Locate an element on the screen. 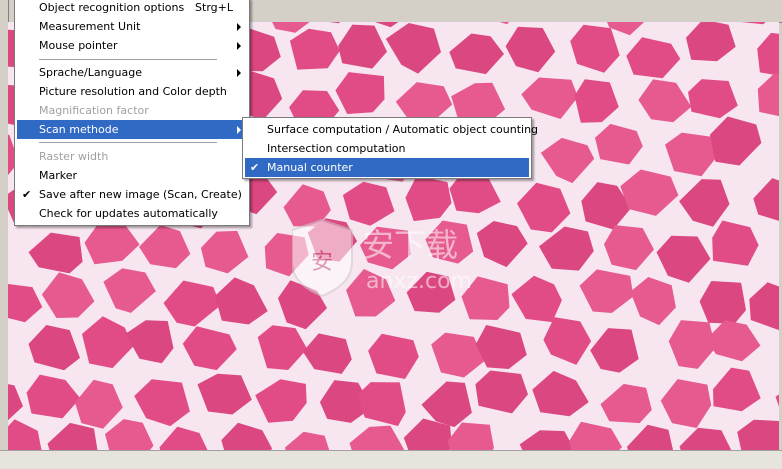  menu-item-mouse-pointer: Mouse pointer is located at coordinates (132, 45).